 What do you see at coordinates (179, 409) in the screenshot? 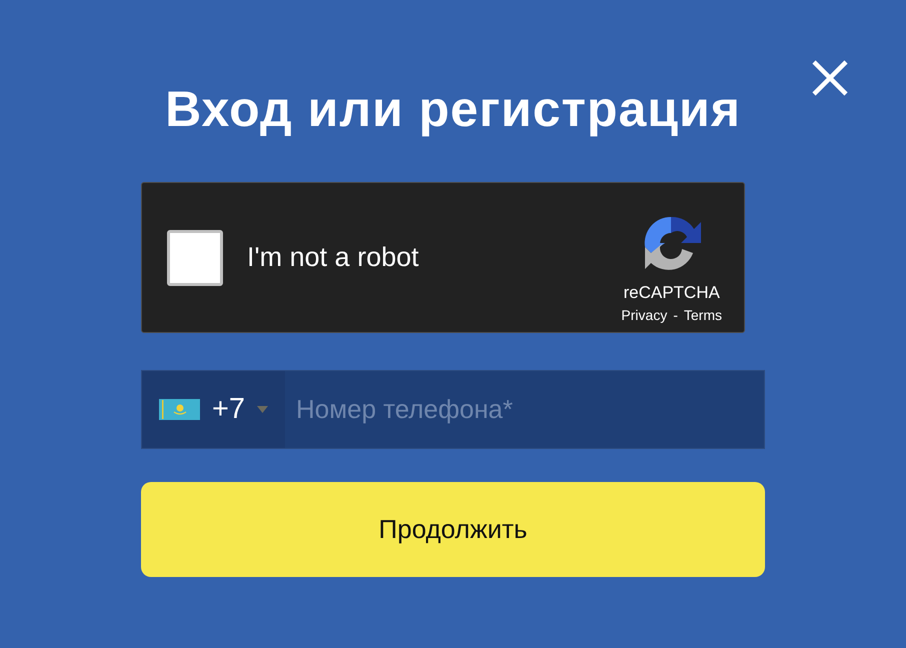
I see `flag-icon` at bounding box center [179, 409].